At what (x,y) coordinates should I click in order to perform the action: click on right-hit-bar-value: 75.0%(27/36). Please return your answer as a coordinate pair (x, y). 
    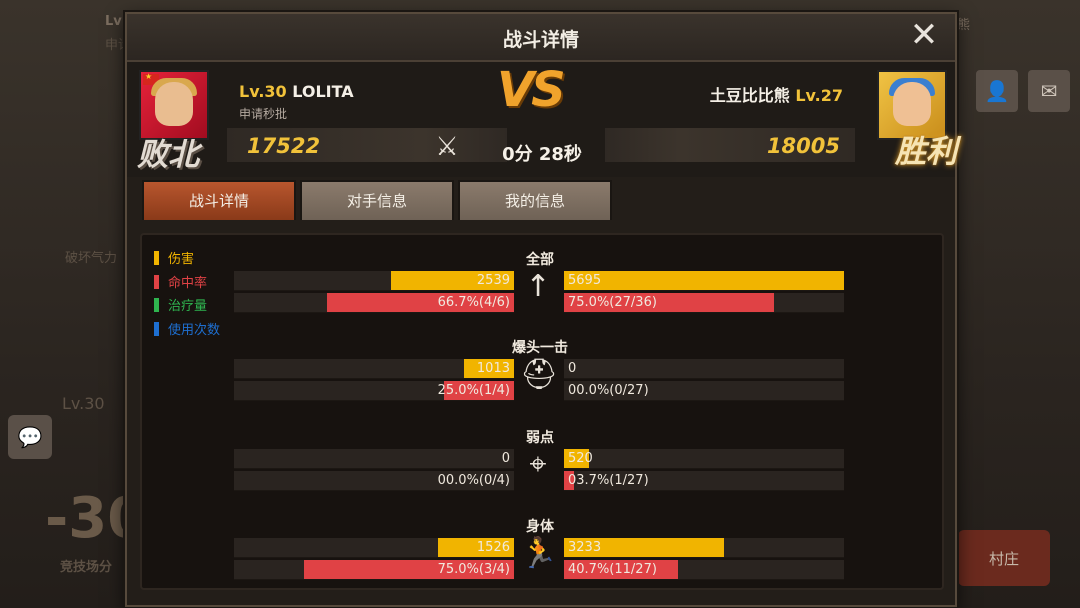
    Looking at the image, I should click on (612, 302).